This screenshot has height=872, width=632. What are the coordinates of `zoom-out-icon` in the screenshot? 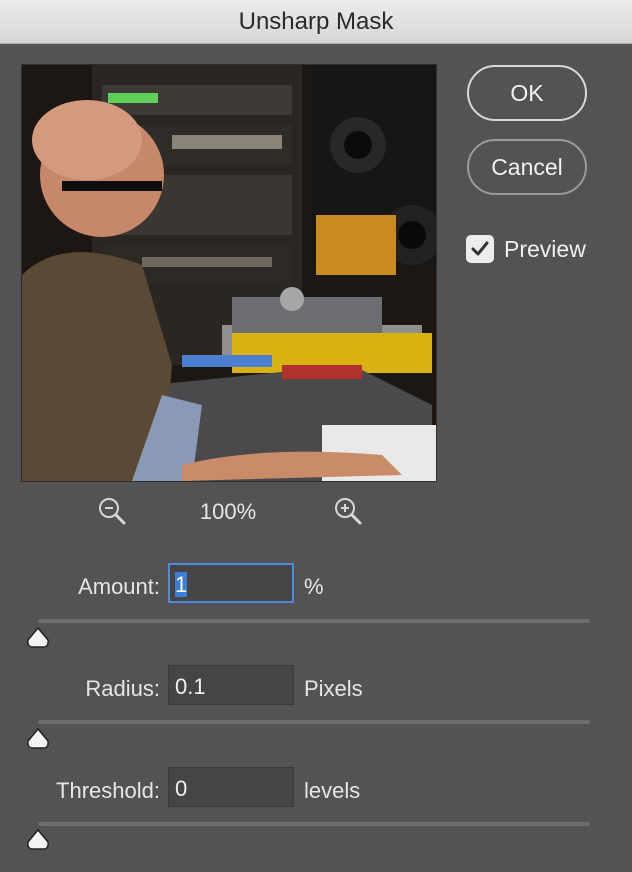 It's located at (112, 511).